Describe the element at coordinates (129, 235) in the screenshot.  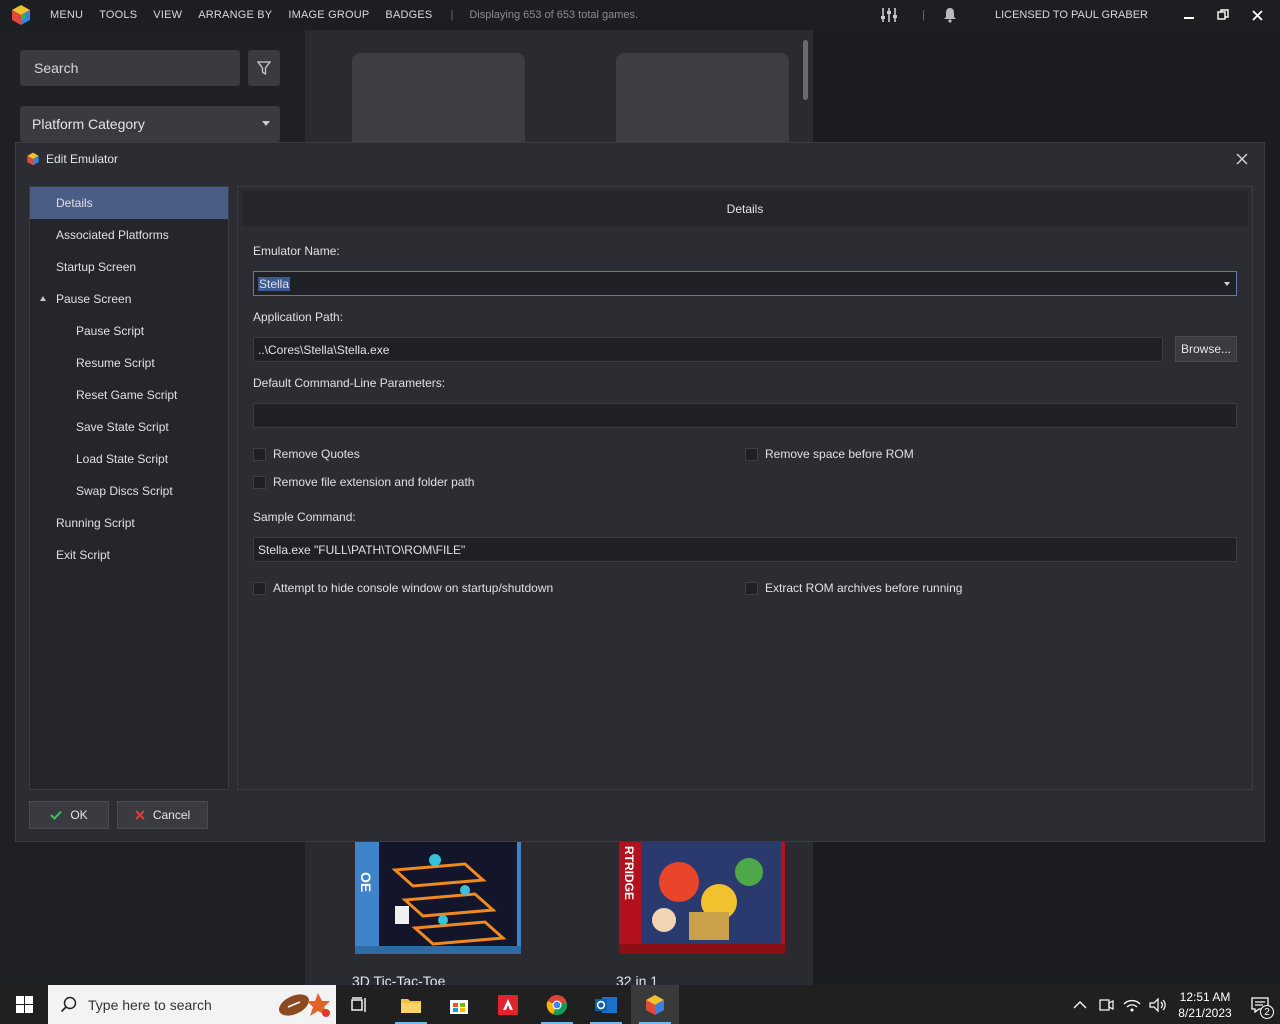
I see `tree-item-associated-platforms: Associated Platforms` at that location.